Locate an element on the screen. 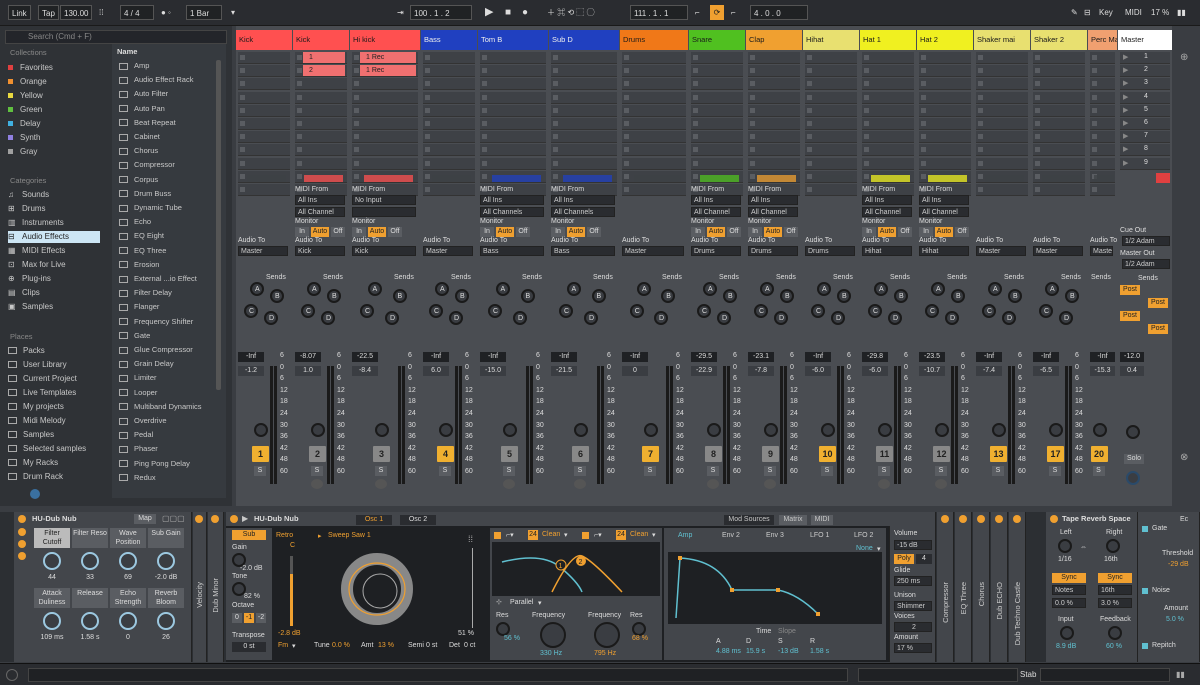 The width and height of the screenshot is (1200, 685). audio-to-select: Master is located at coordinates (1058, 251).